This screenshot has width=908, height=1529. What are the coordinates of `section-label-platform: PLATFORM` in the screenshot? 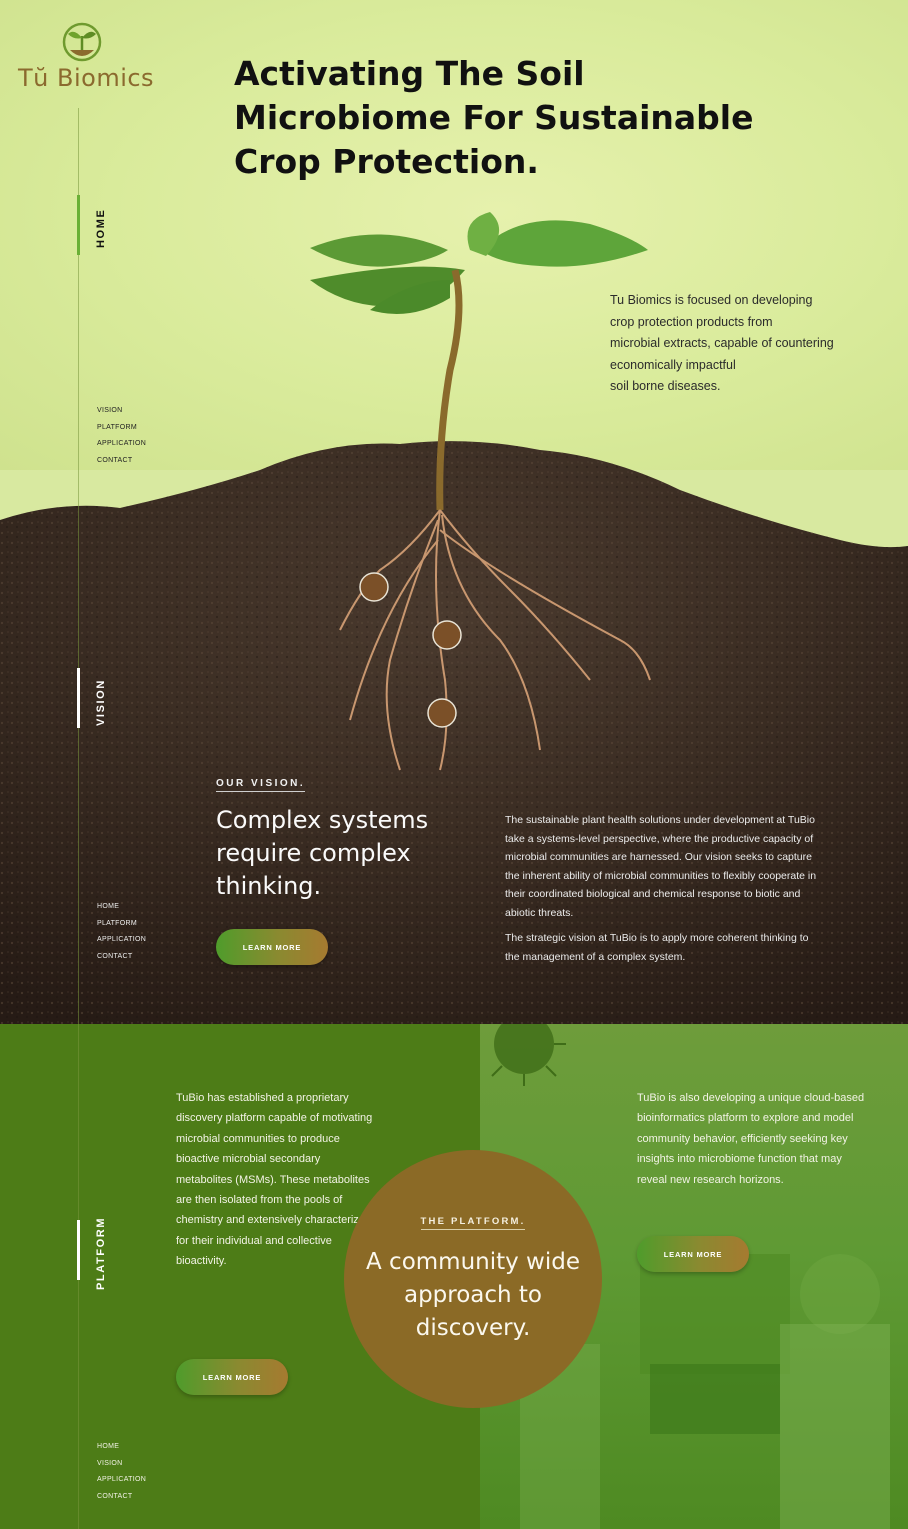 It's located at (101, 1253).